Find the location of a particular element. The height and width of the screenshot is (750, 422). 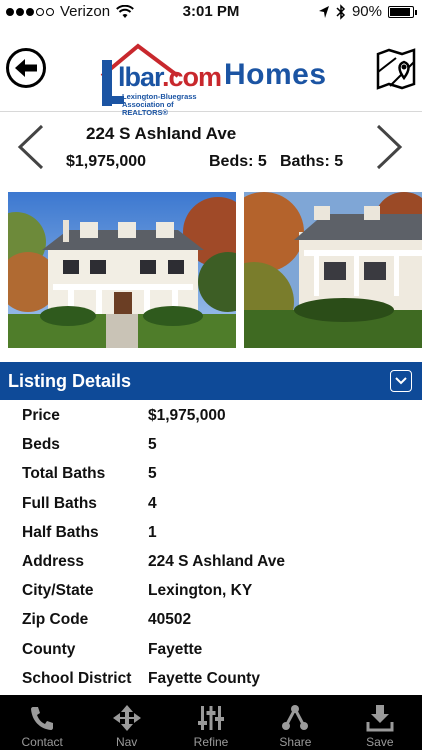

detail-label: Full Baths is located at coordinates (59, 503).